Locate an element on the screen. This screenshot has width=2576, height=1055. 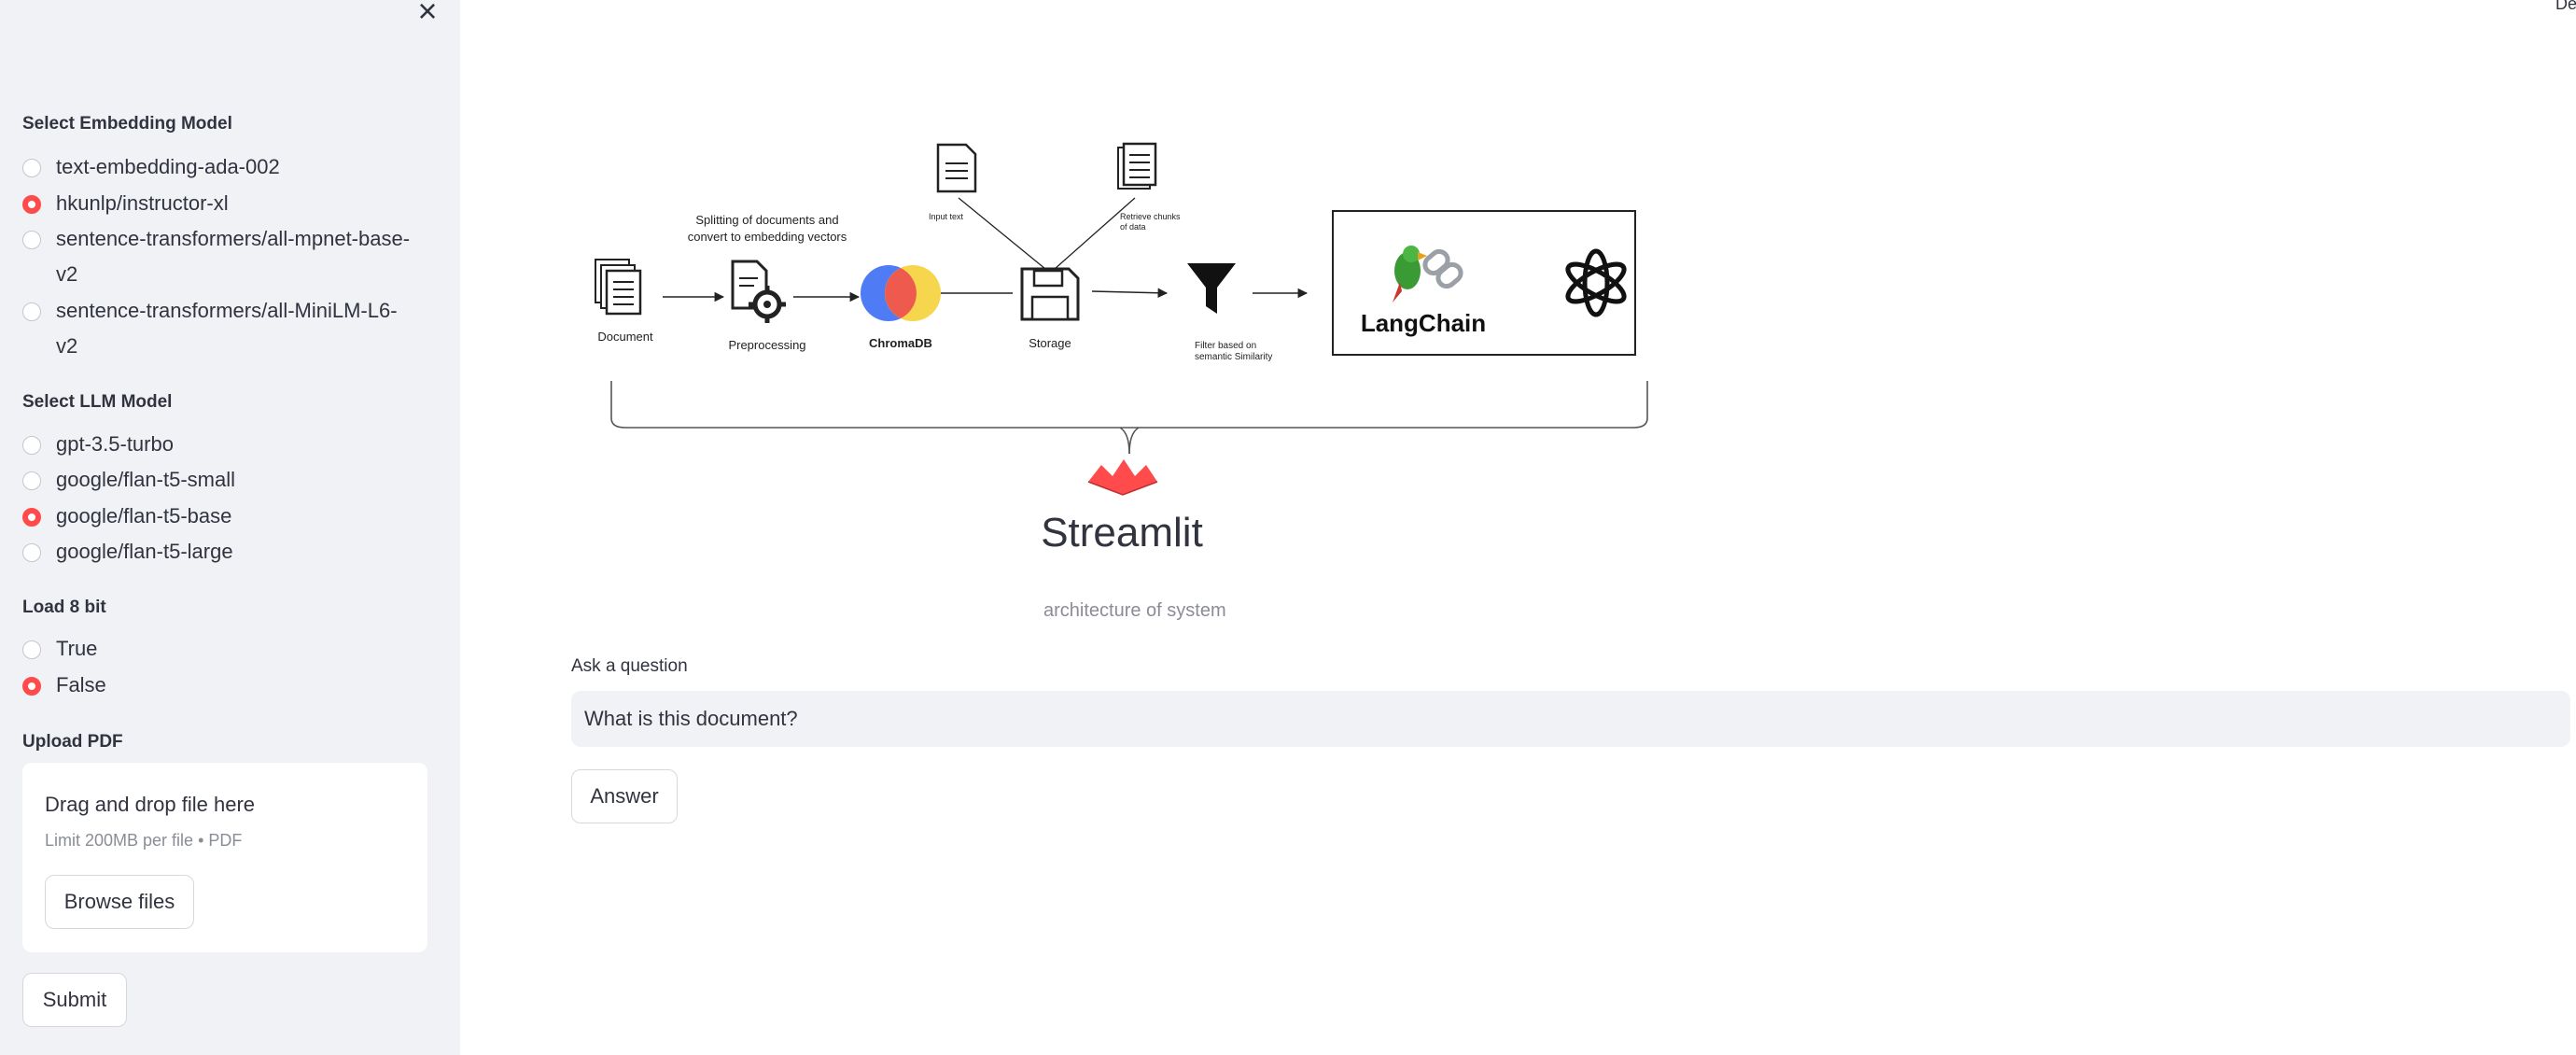
llm-option-2: google/flan-t5-base is located at coordinates (216, 516).